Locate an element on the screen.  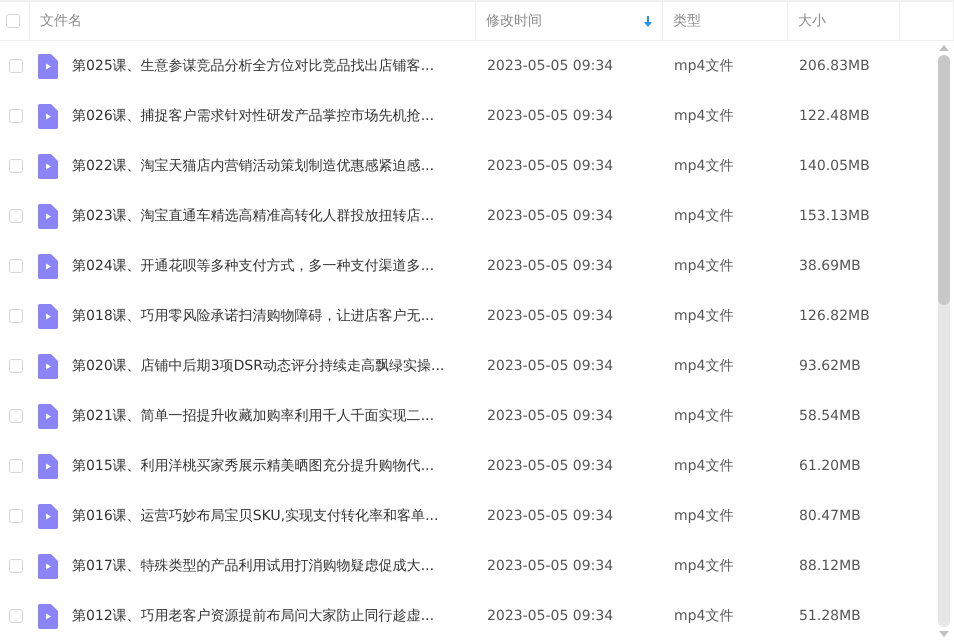
file-size: 38.69MB is located at coordinates (830, 266).